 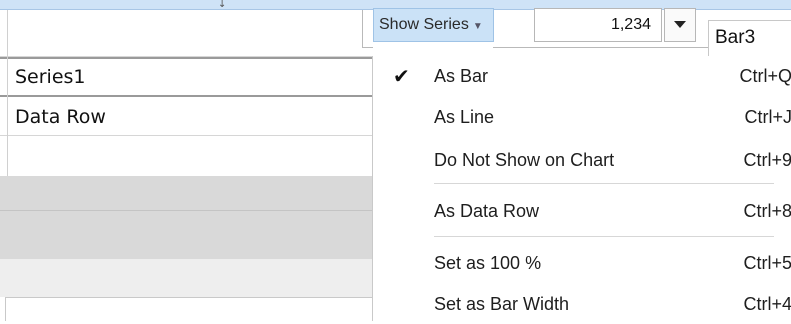 I want to click on row-label-data-row: Data Row, so click(x=60, y=117).